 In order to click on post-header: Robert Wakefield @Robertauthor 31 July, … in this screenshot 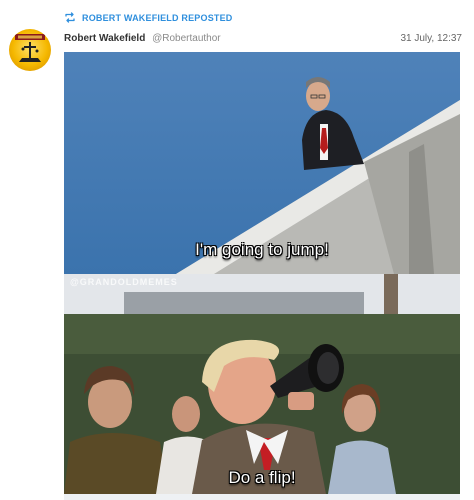, I will do `click(263, 38)`.